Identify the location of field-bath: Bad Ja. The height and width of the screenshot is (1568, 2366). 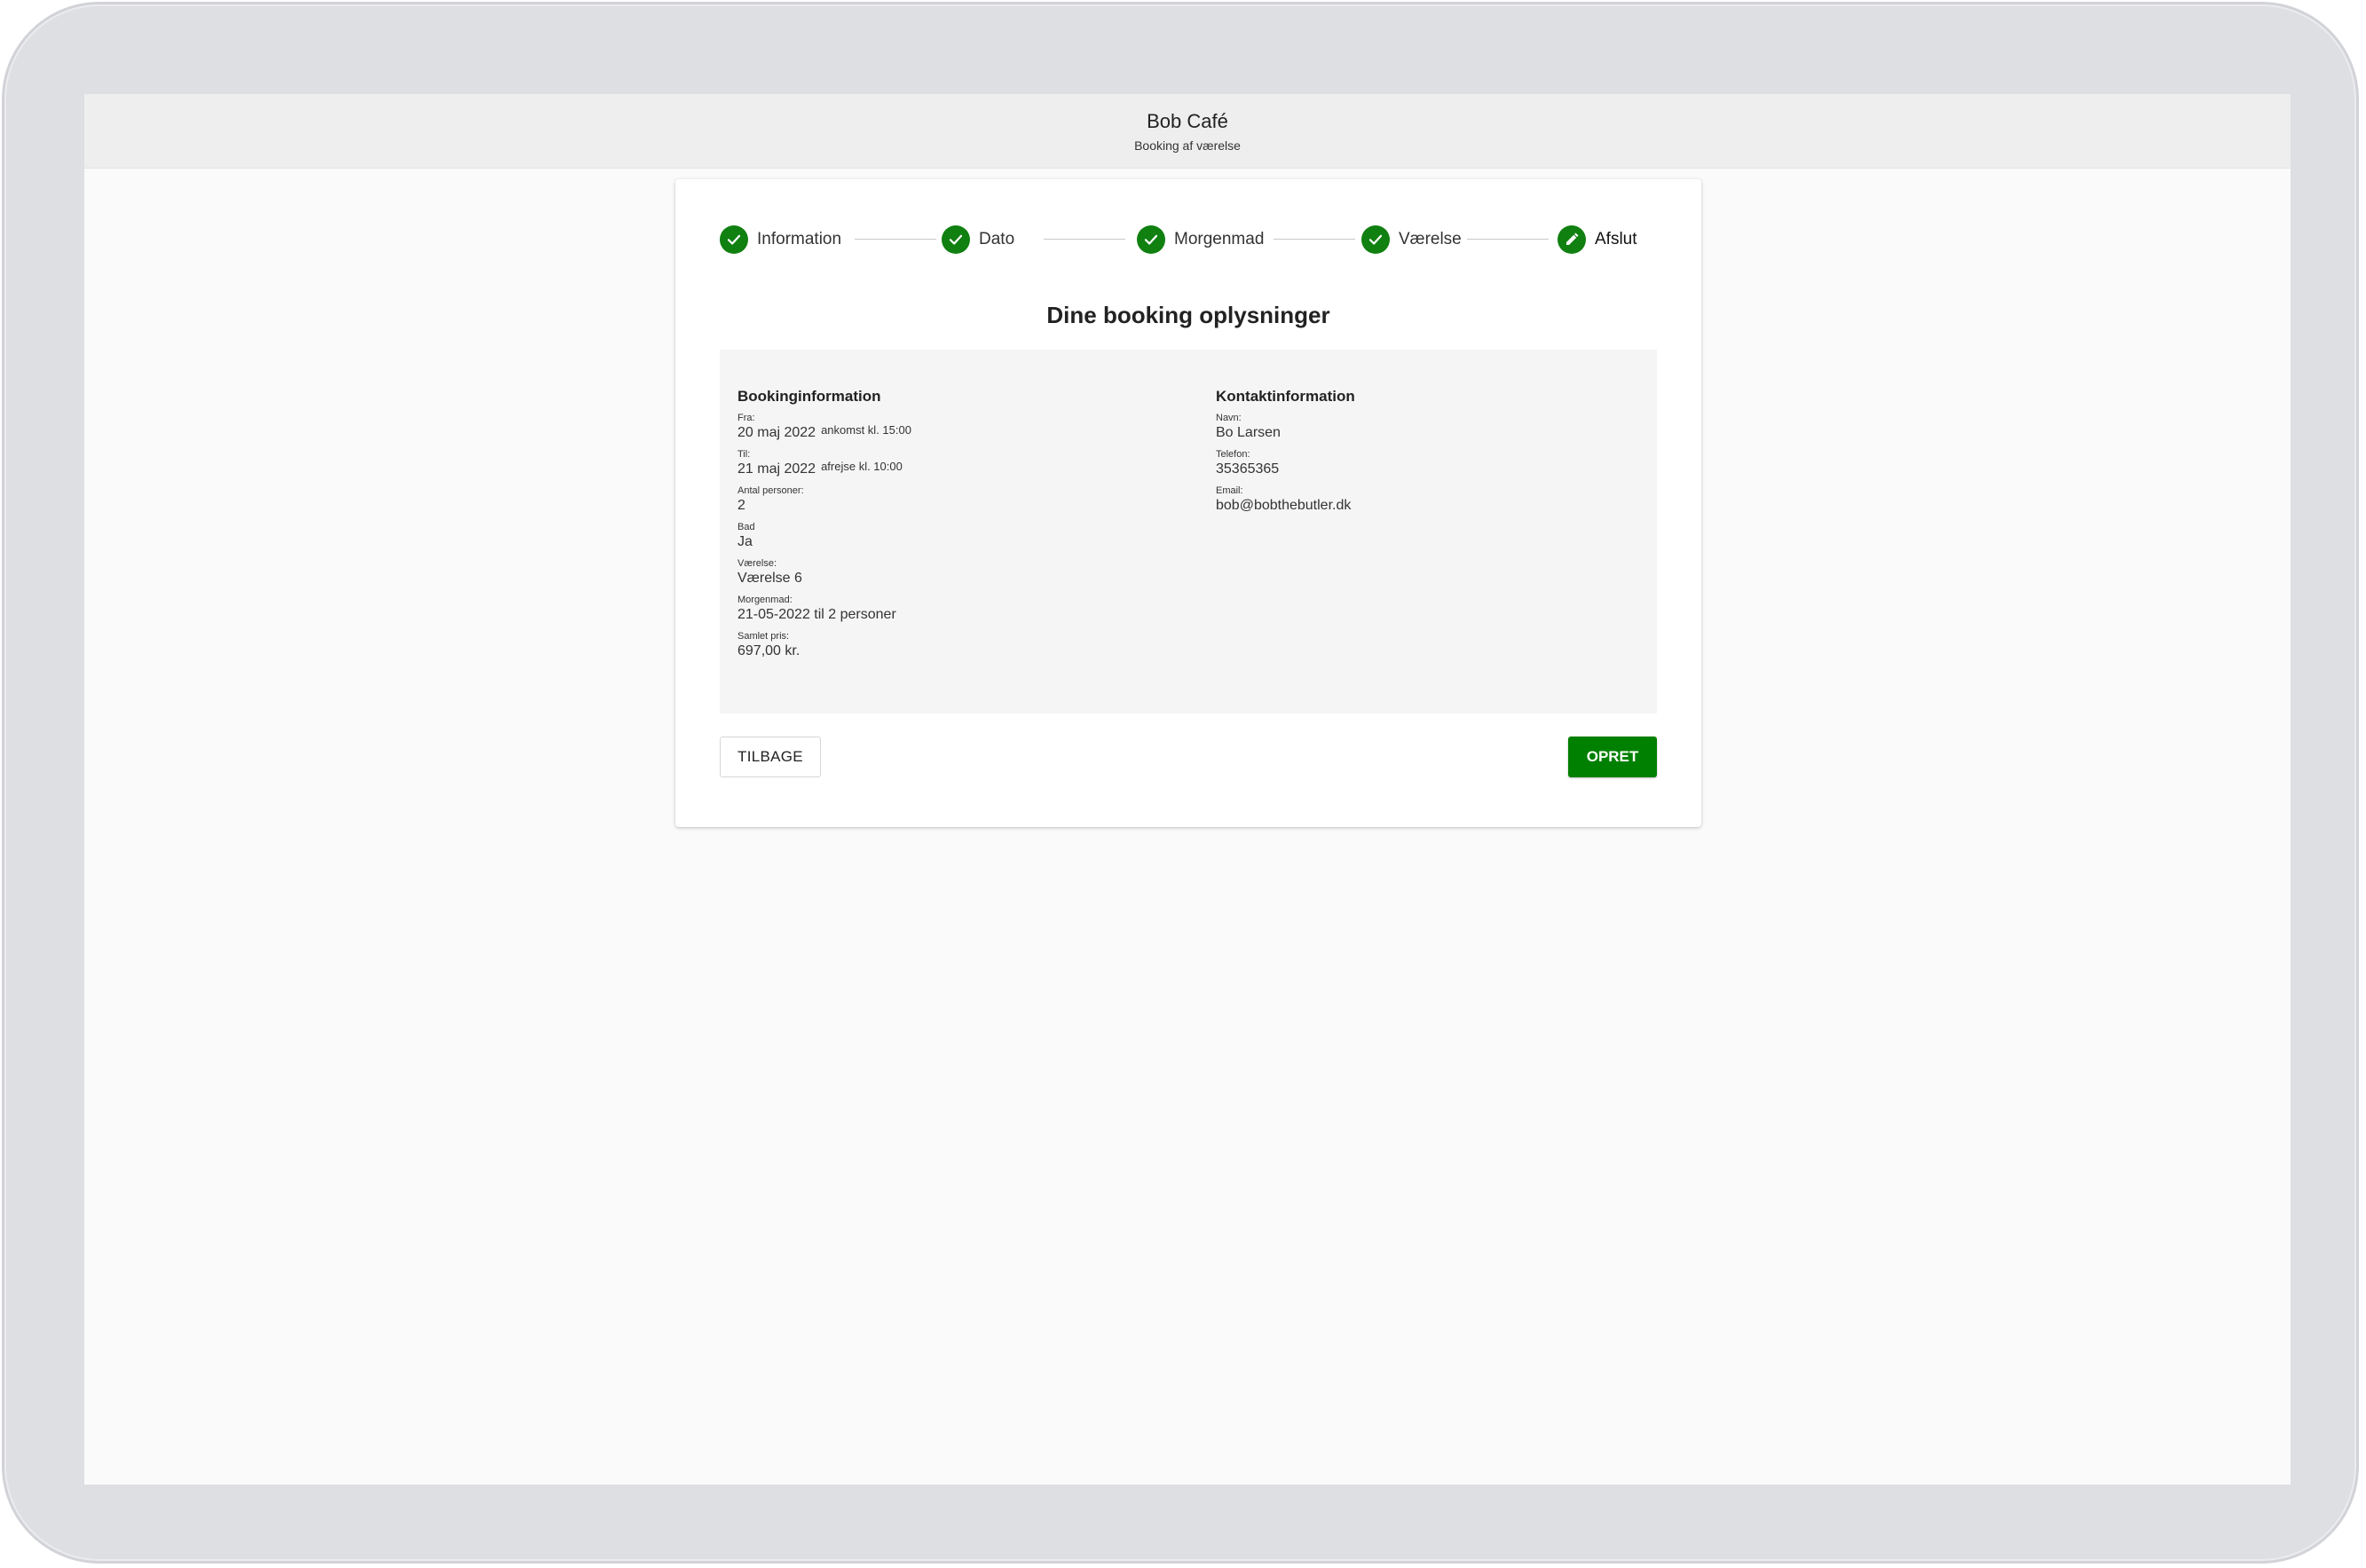
(824, 536).